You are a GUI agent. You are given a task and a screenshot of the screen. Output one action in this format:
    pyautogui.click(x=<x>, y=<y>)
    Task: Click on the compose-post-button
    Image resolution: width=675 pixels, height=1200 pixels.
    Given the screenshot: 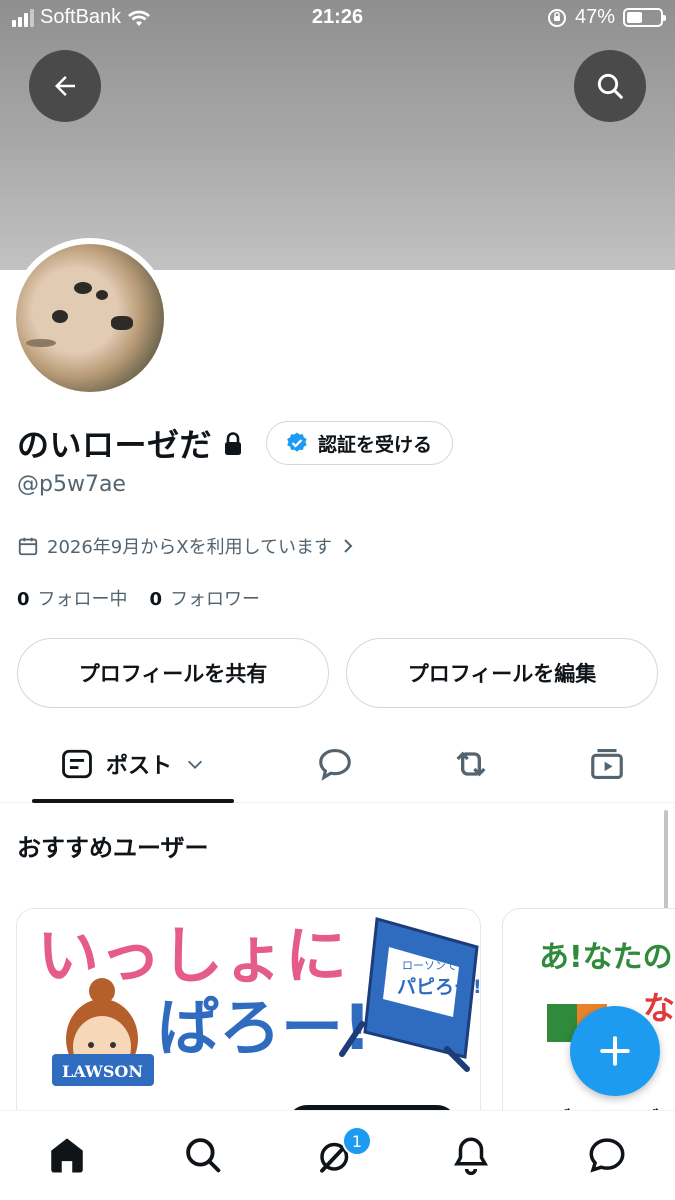 What is the action you would take?
    pyautogui.click(x=615, y=1051)
    